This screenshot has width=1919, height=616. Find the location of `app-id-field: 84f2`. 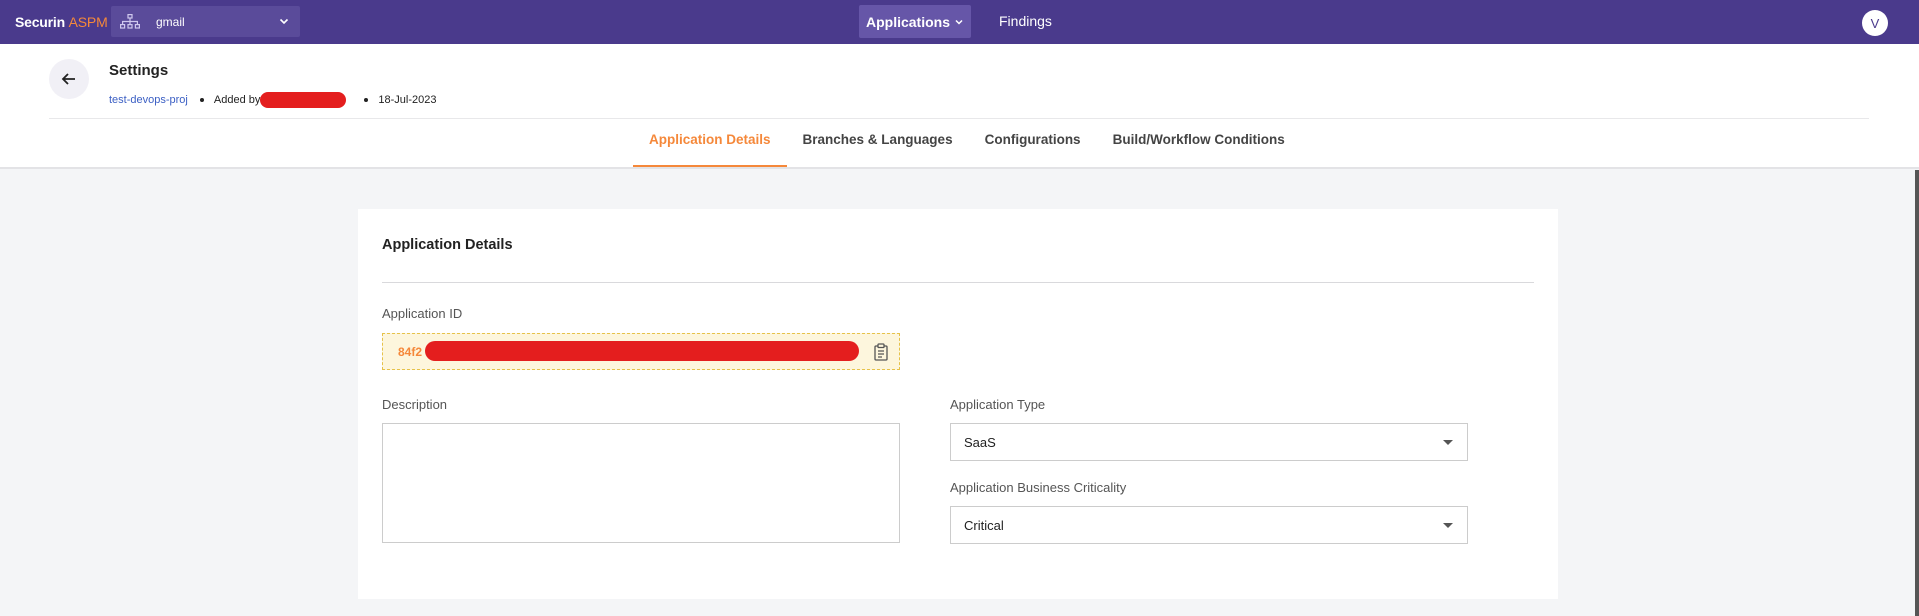

app-id-field: 84f2 is located at coordinates (641, 351).